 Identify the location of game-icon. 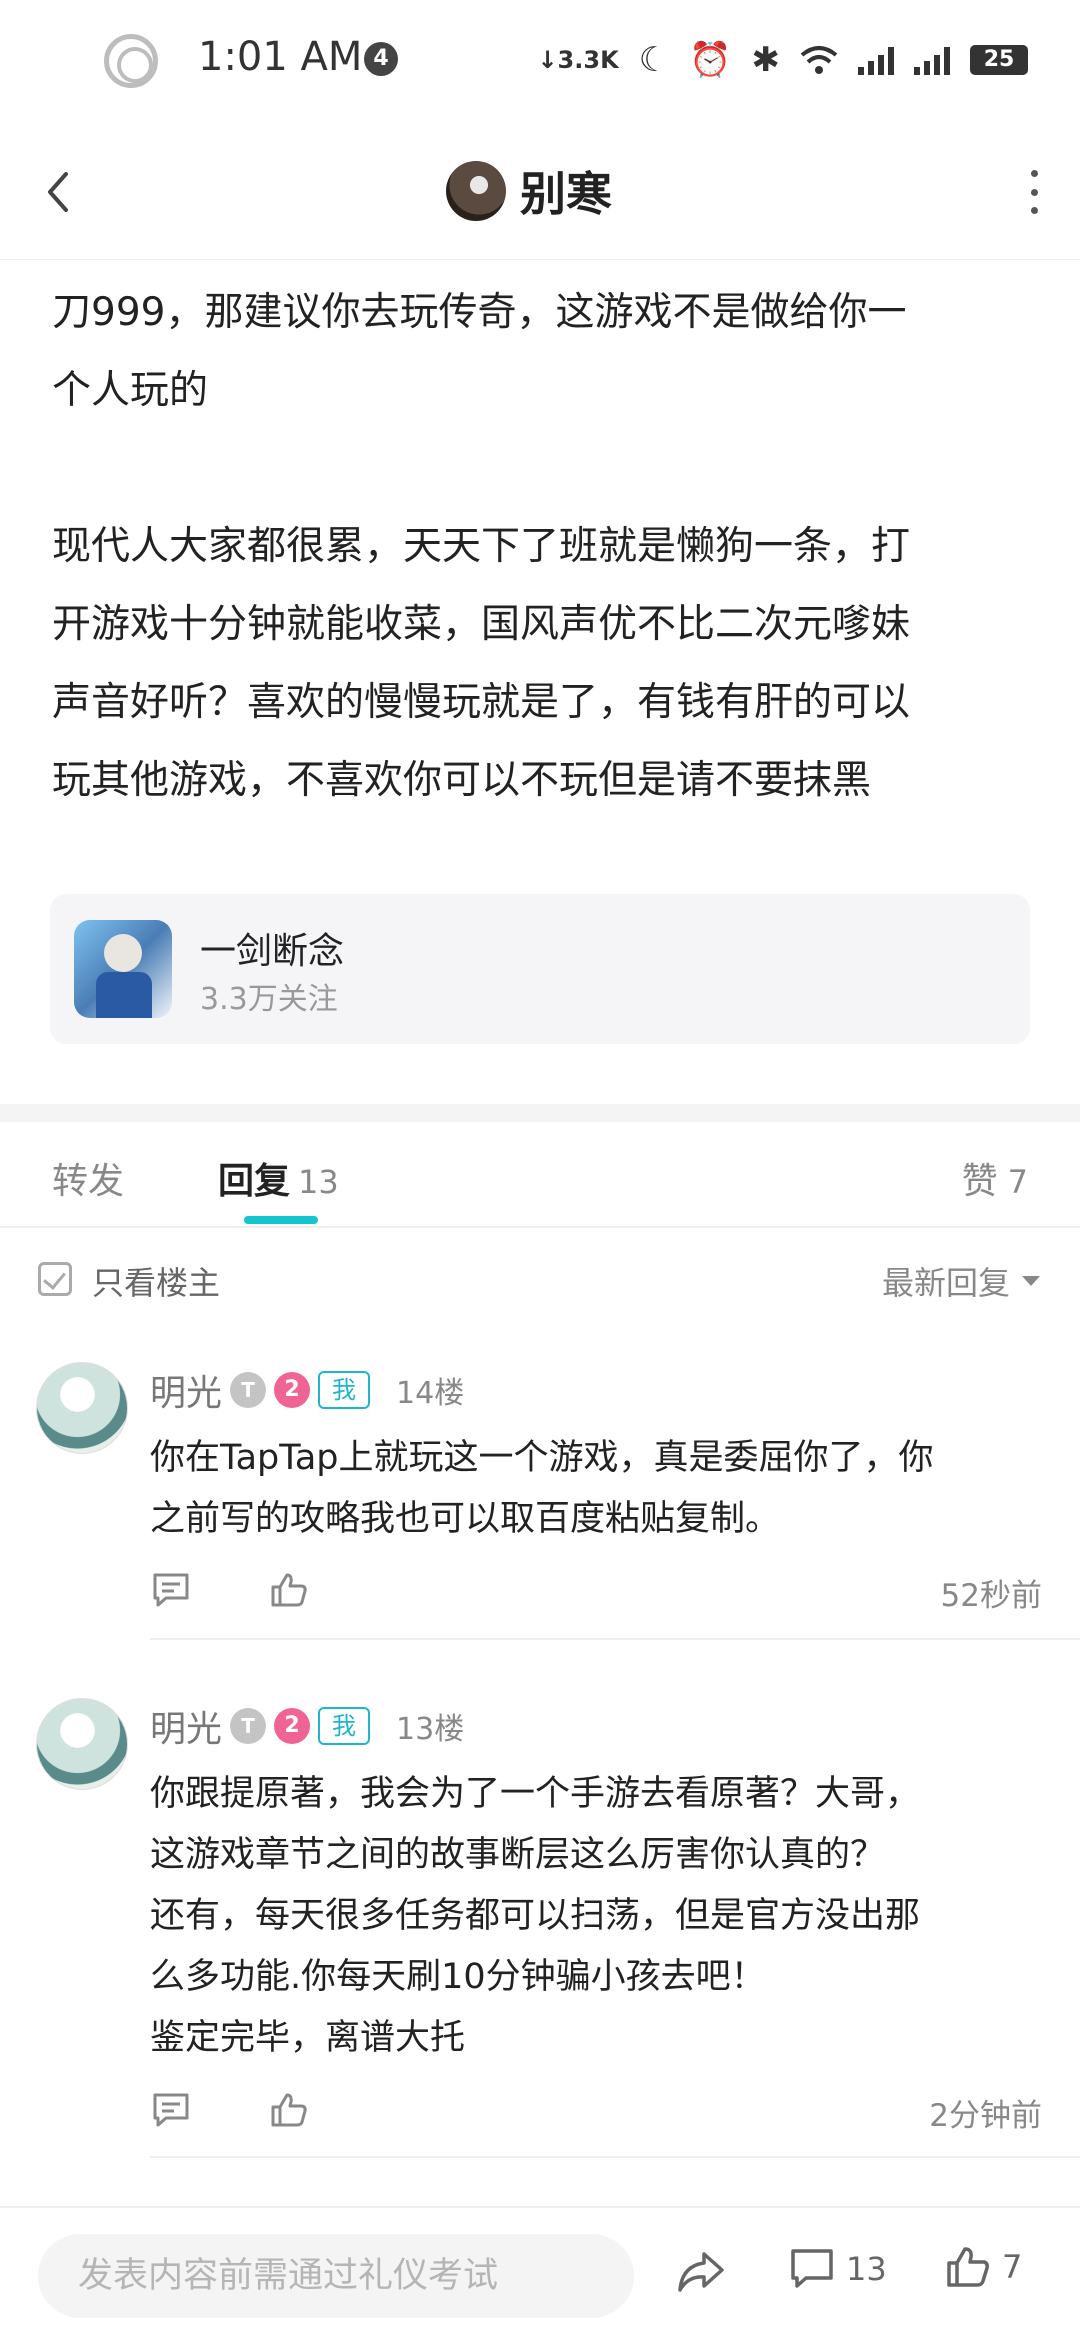
(123, 969).